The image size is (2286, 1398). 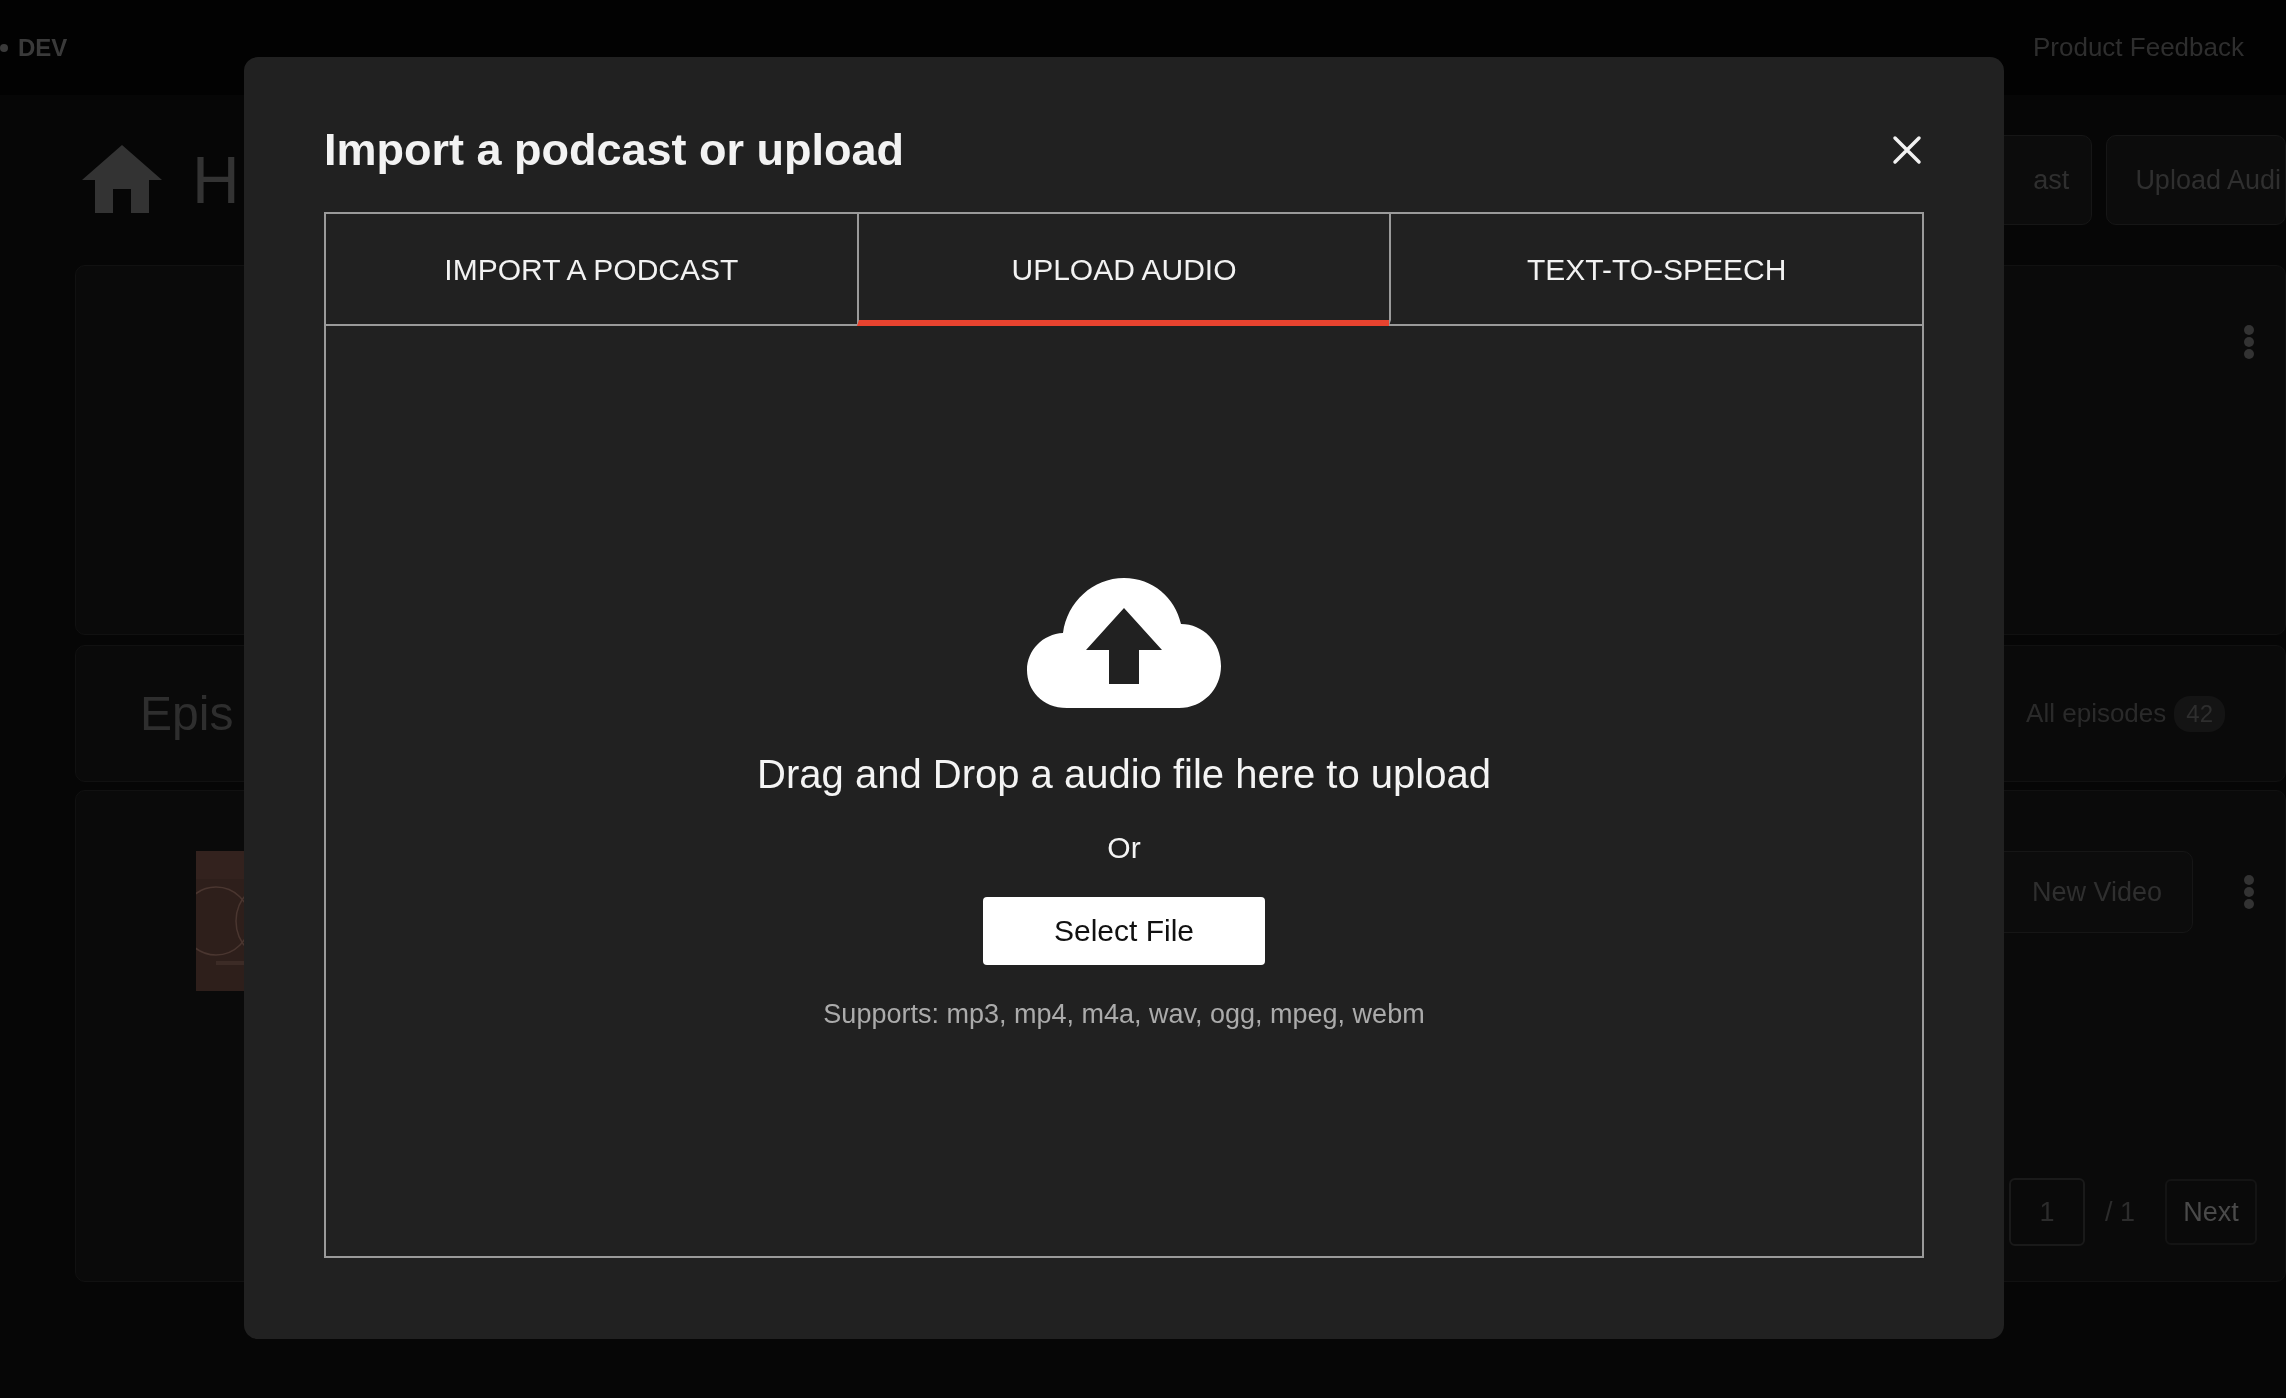 What do you see at coordinates (1655, 270) in the screenshot?
I see `tab: TEXT-TO-SPEECH` at bounding box center [1655, 270].